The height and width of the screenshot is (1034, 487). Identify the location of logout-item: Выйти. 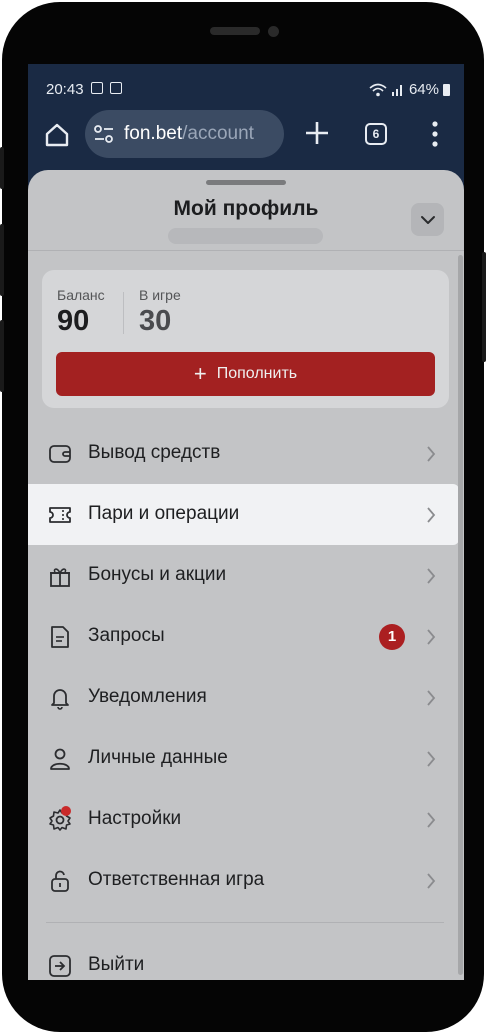
(246, 957).